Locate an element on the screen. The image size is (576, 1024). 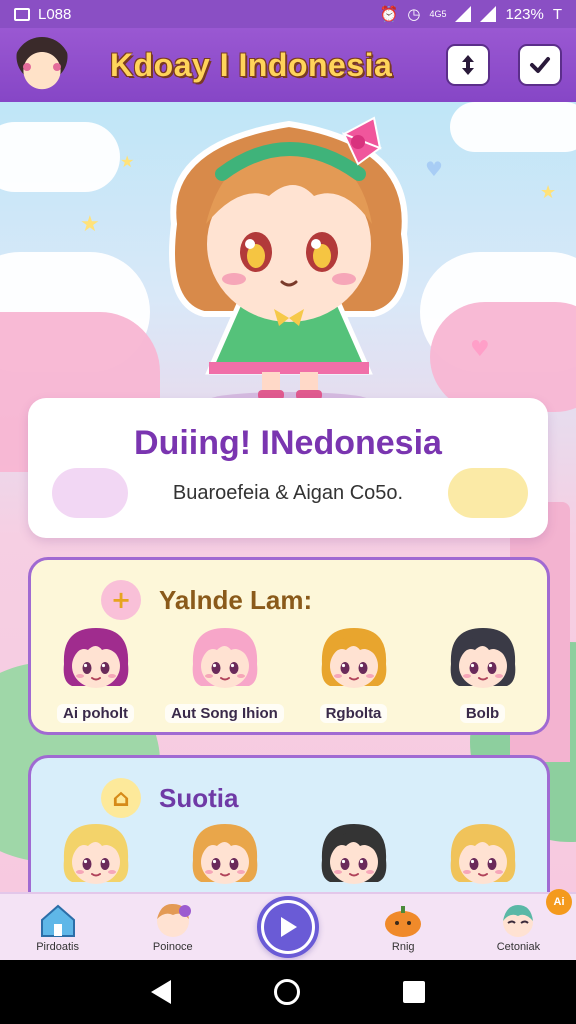
app-title: Kdoay I Indonesia is located at coordinates (251, 64).